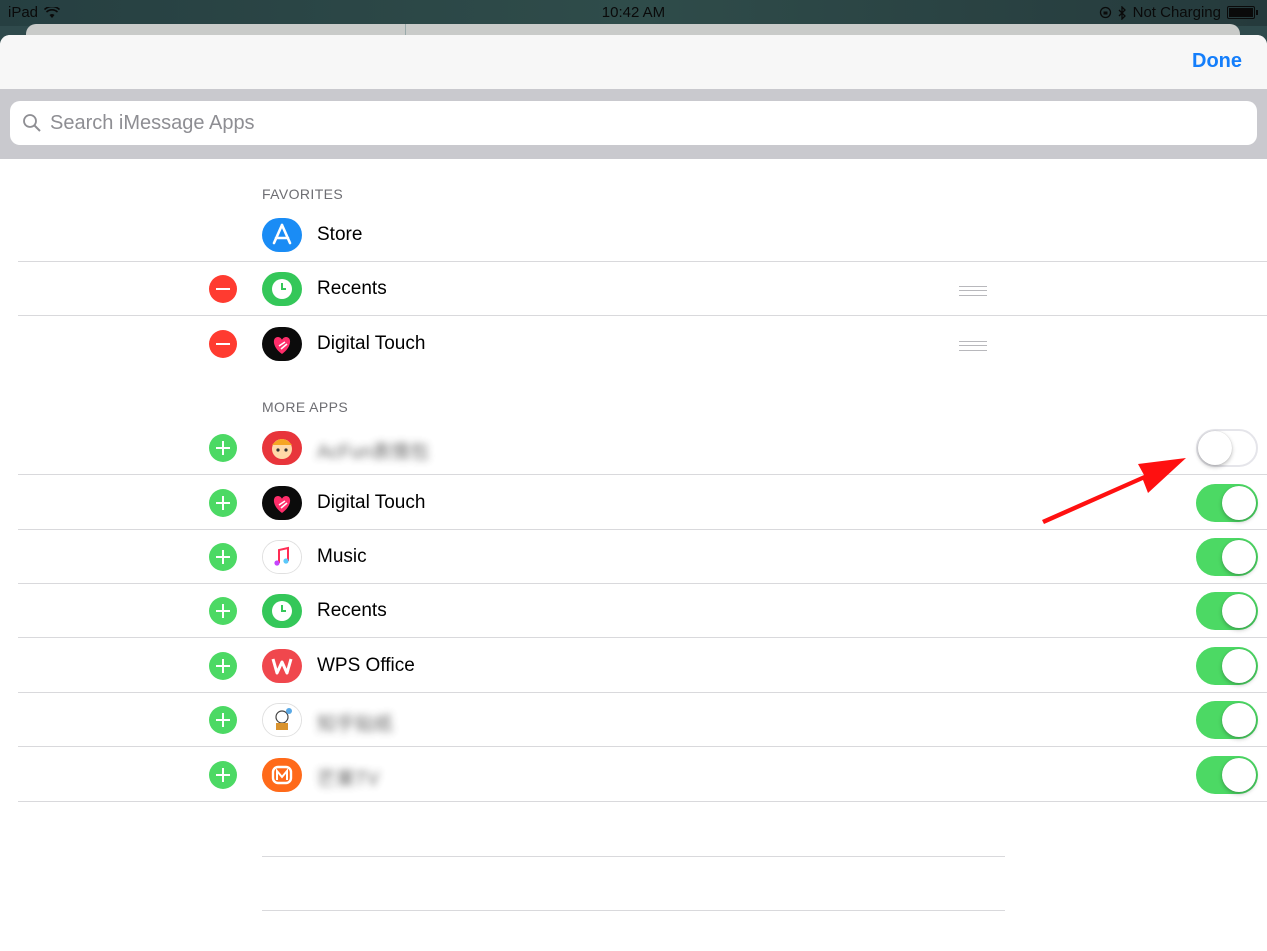 This screenshot has height=951, width=1267. I want to click on favorites-header: FAVORITES, so click(303, 194).